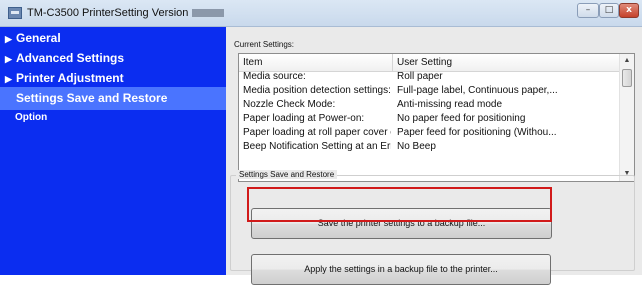 This screenshot has width=642, height=285. Describe the element at coordinates (113, 58) in the screenshot. I see `sidebar-item-advanced-settings: ▶ Advanced Settings` at that location.